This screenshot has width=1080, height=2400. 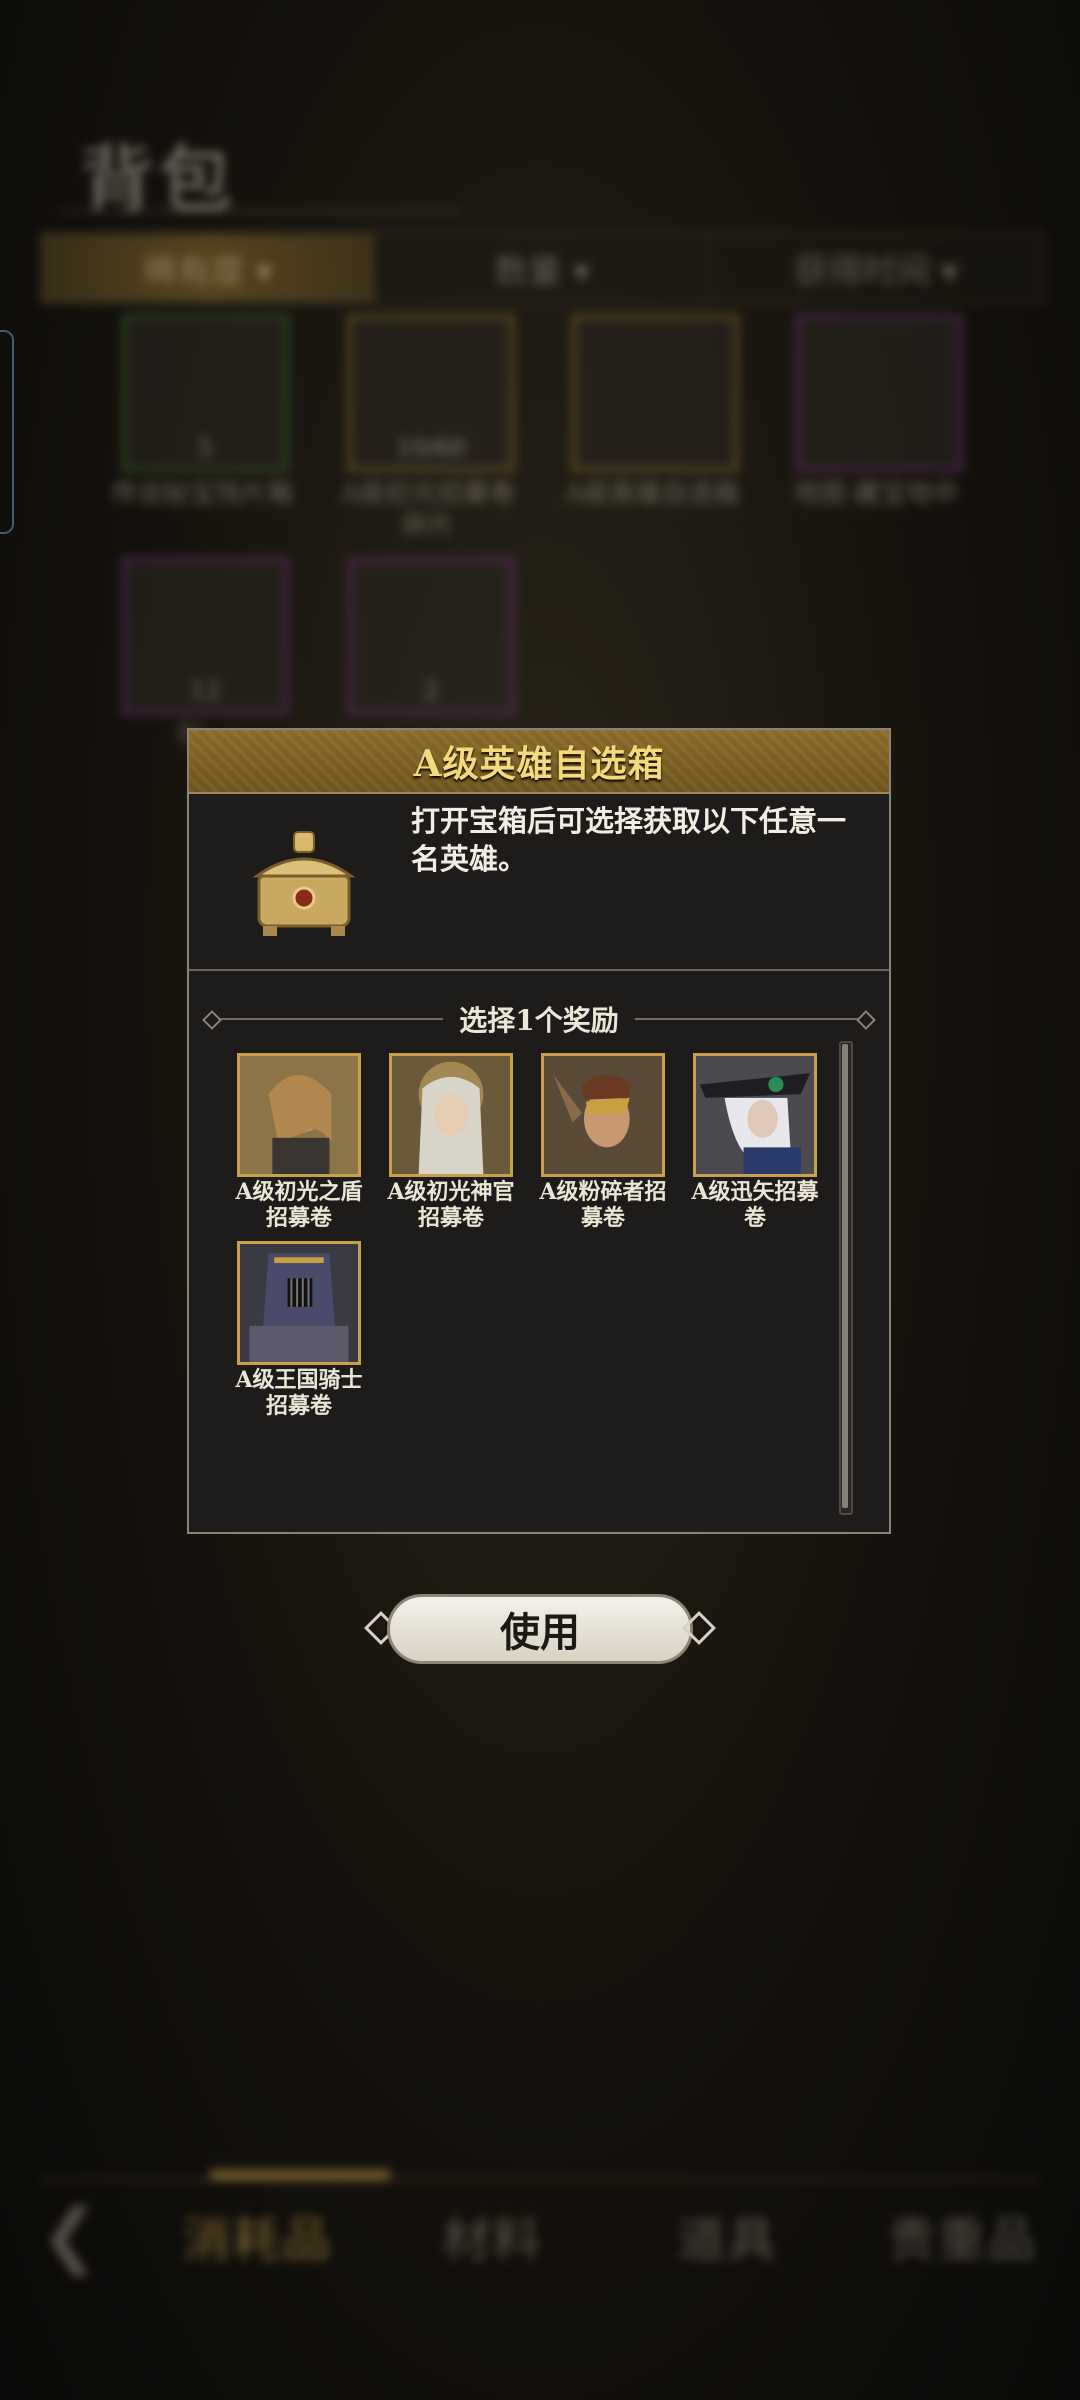 What do you see at coordinates (451, 1115) in the screenshot?
I see `hero-portrait-priest-icon` at bounding box center [451, 1115].